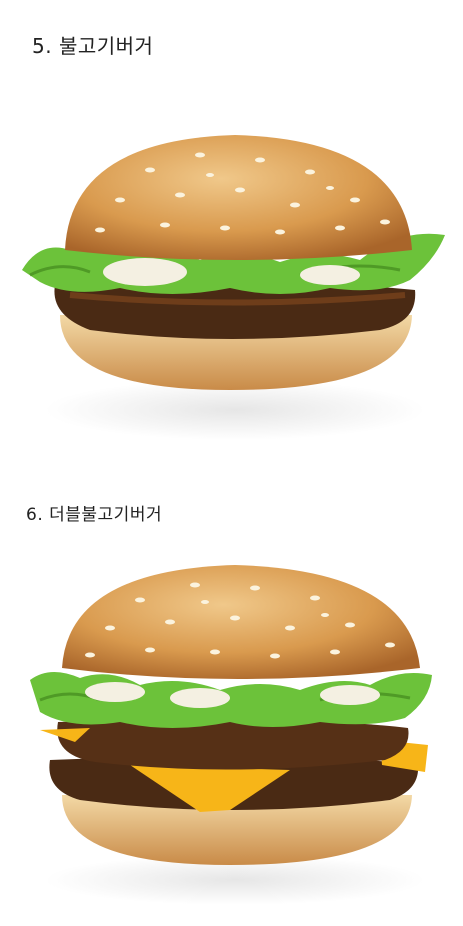  Describe the element at coordinates (233, 744) in the screenshot. I see `patty-upper` at that location.